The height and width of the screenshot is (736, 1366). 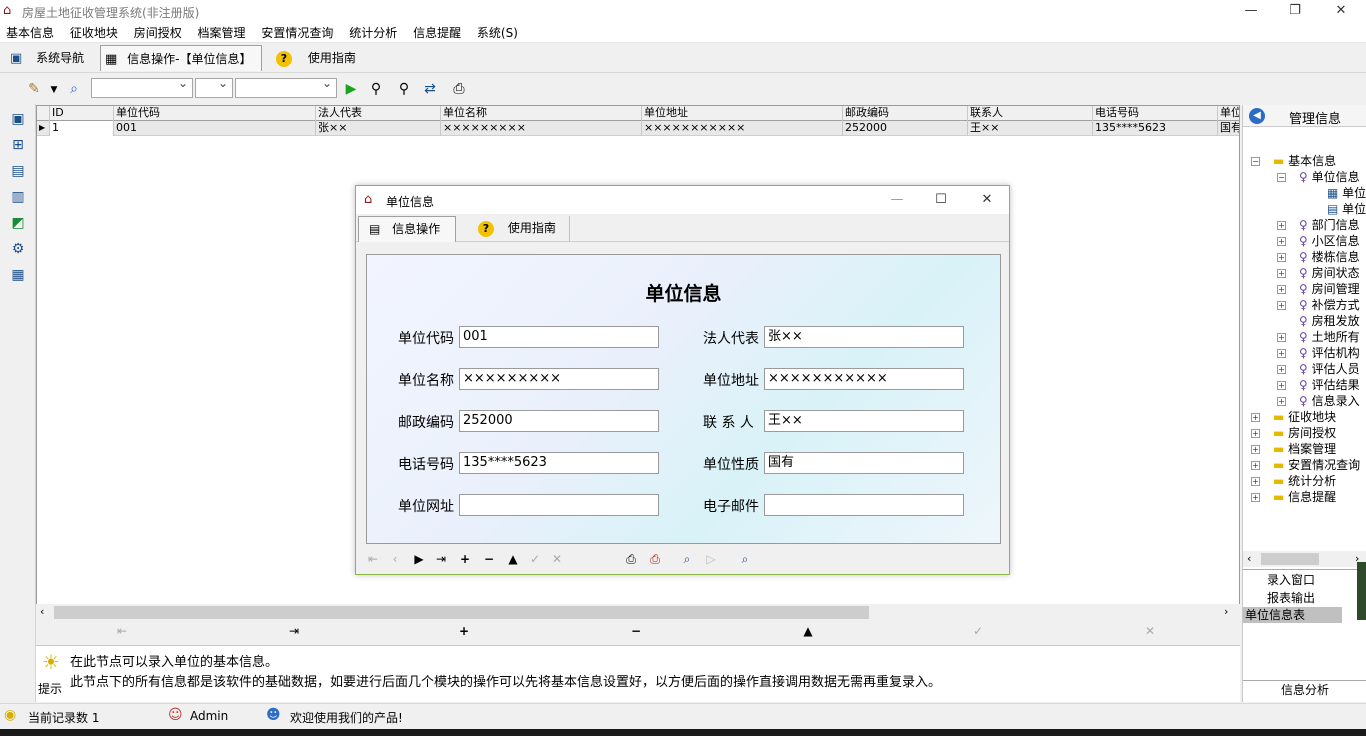 I want to click on dialog-tab-info-operation: ▤ 信息操作, so click(x=407, y=229).